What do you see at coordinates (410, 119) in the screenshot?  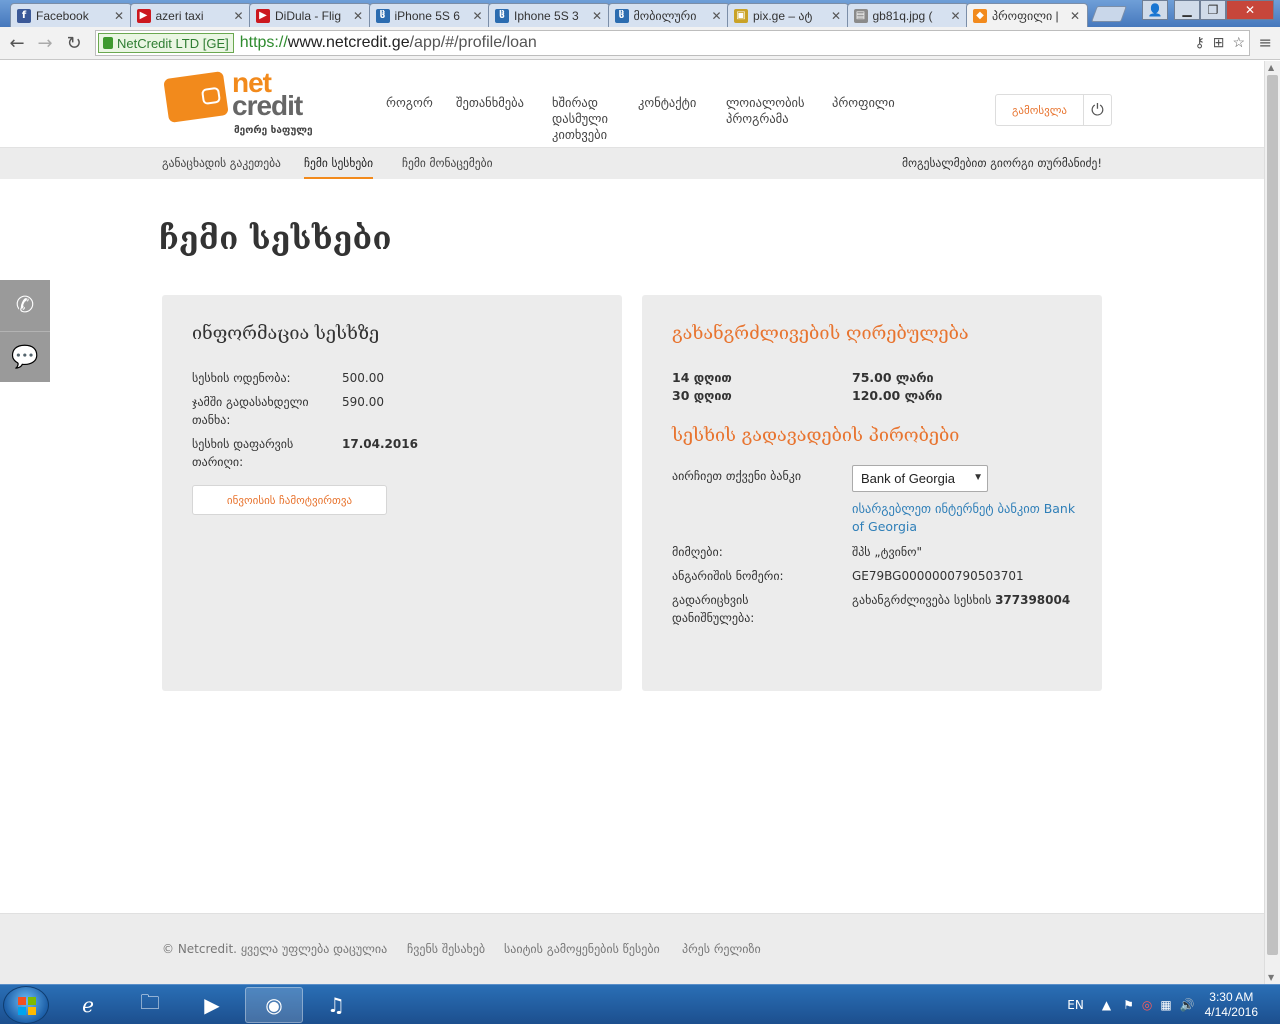 I see `nav-how-it-works: როგორ` at bounding box center [410, 119].